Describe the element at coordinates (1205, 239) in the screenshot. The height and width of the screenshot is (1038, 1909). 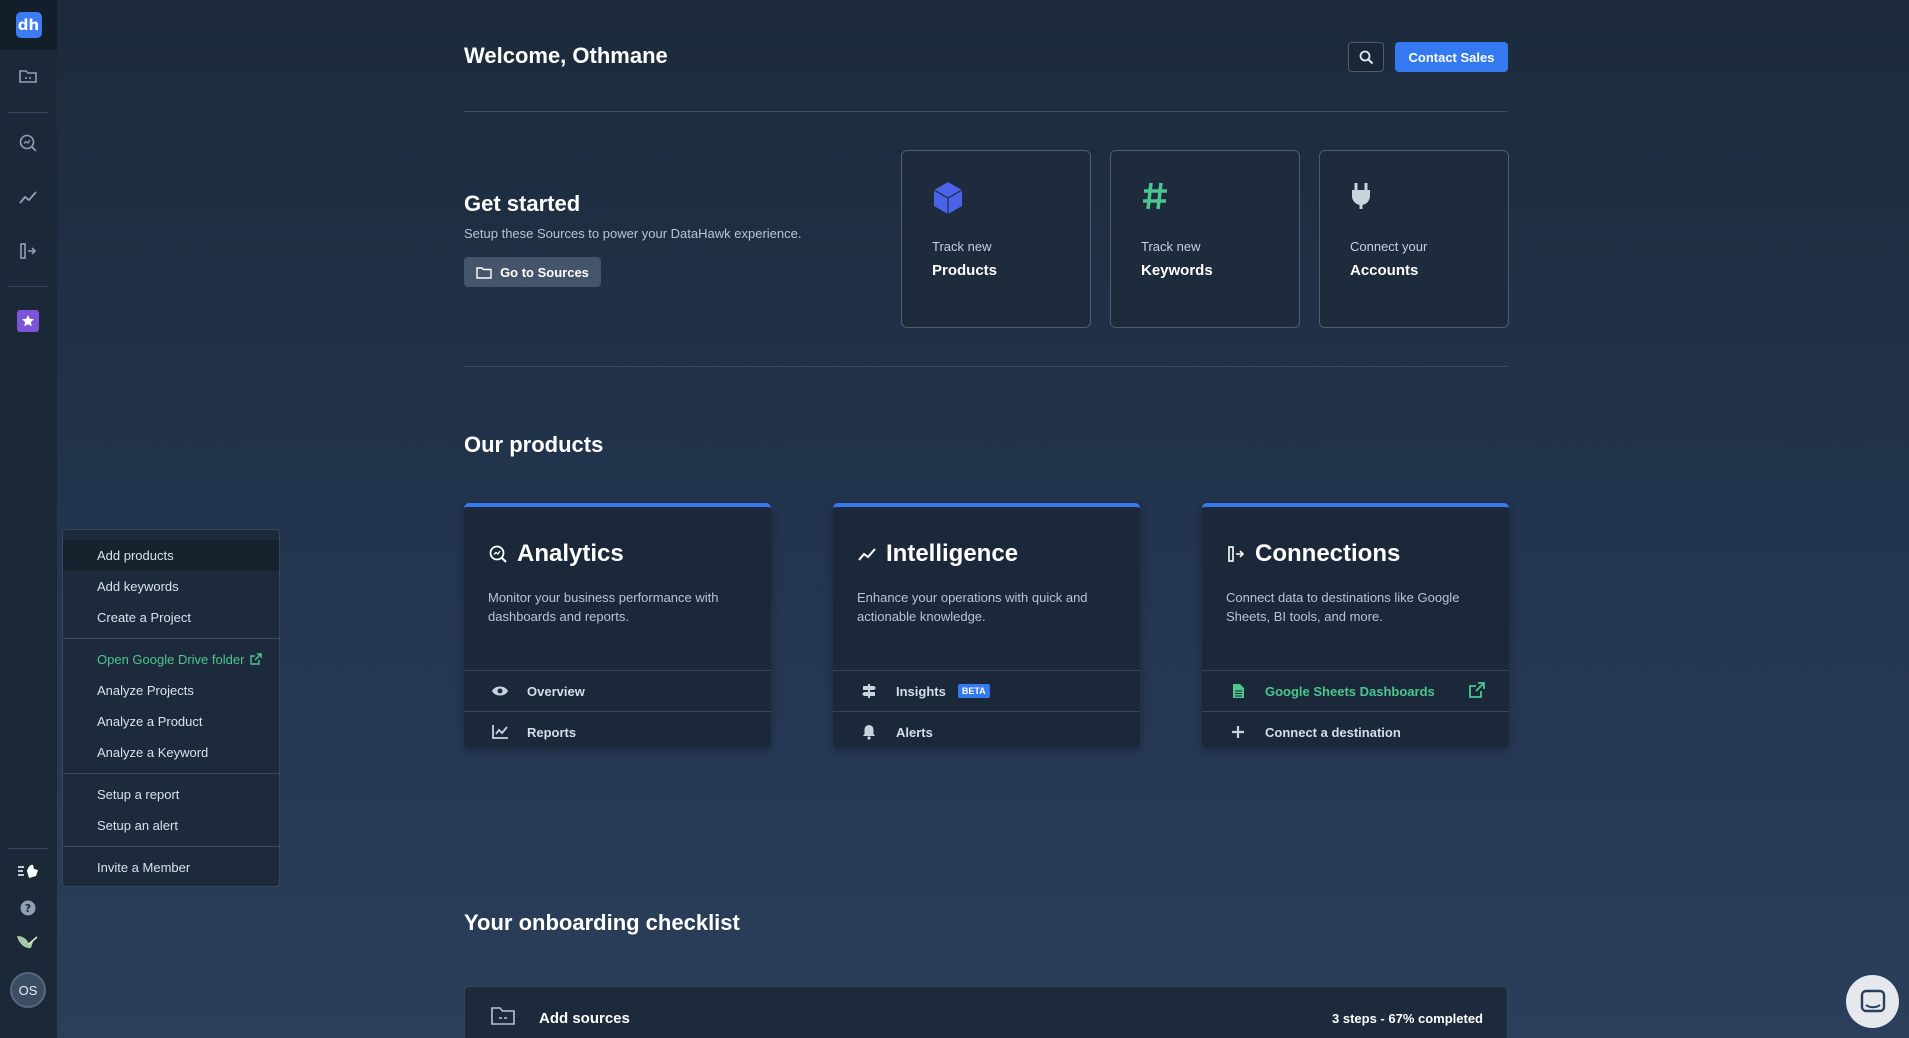
I see `track-keywords-card: Track new Keywords` at that location.